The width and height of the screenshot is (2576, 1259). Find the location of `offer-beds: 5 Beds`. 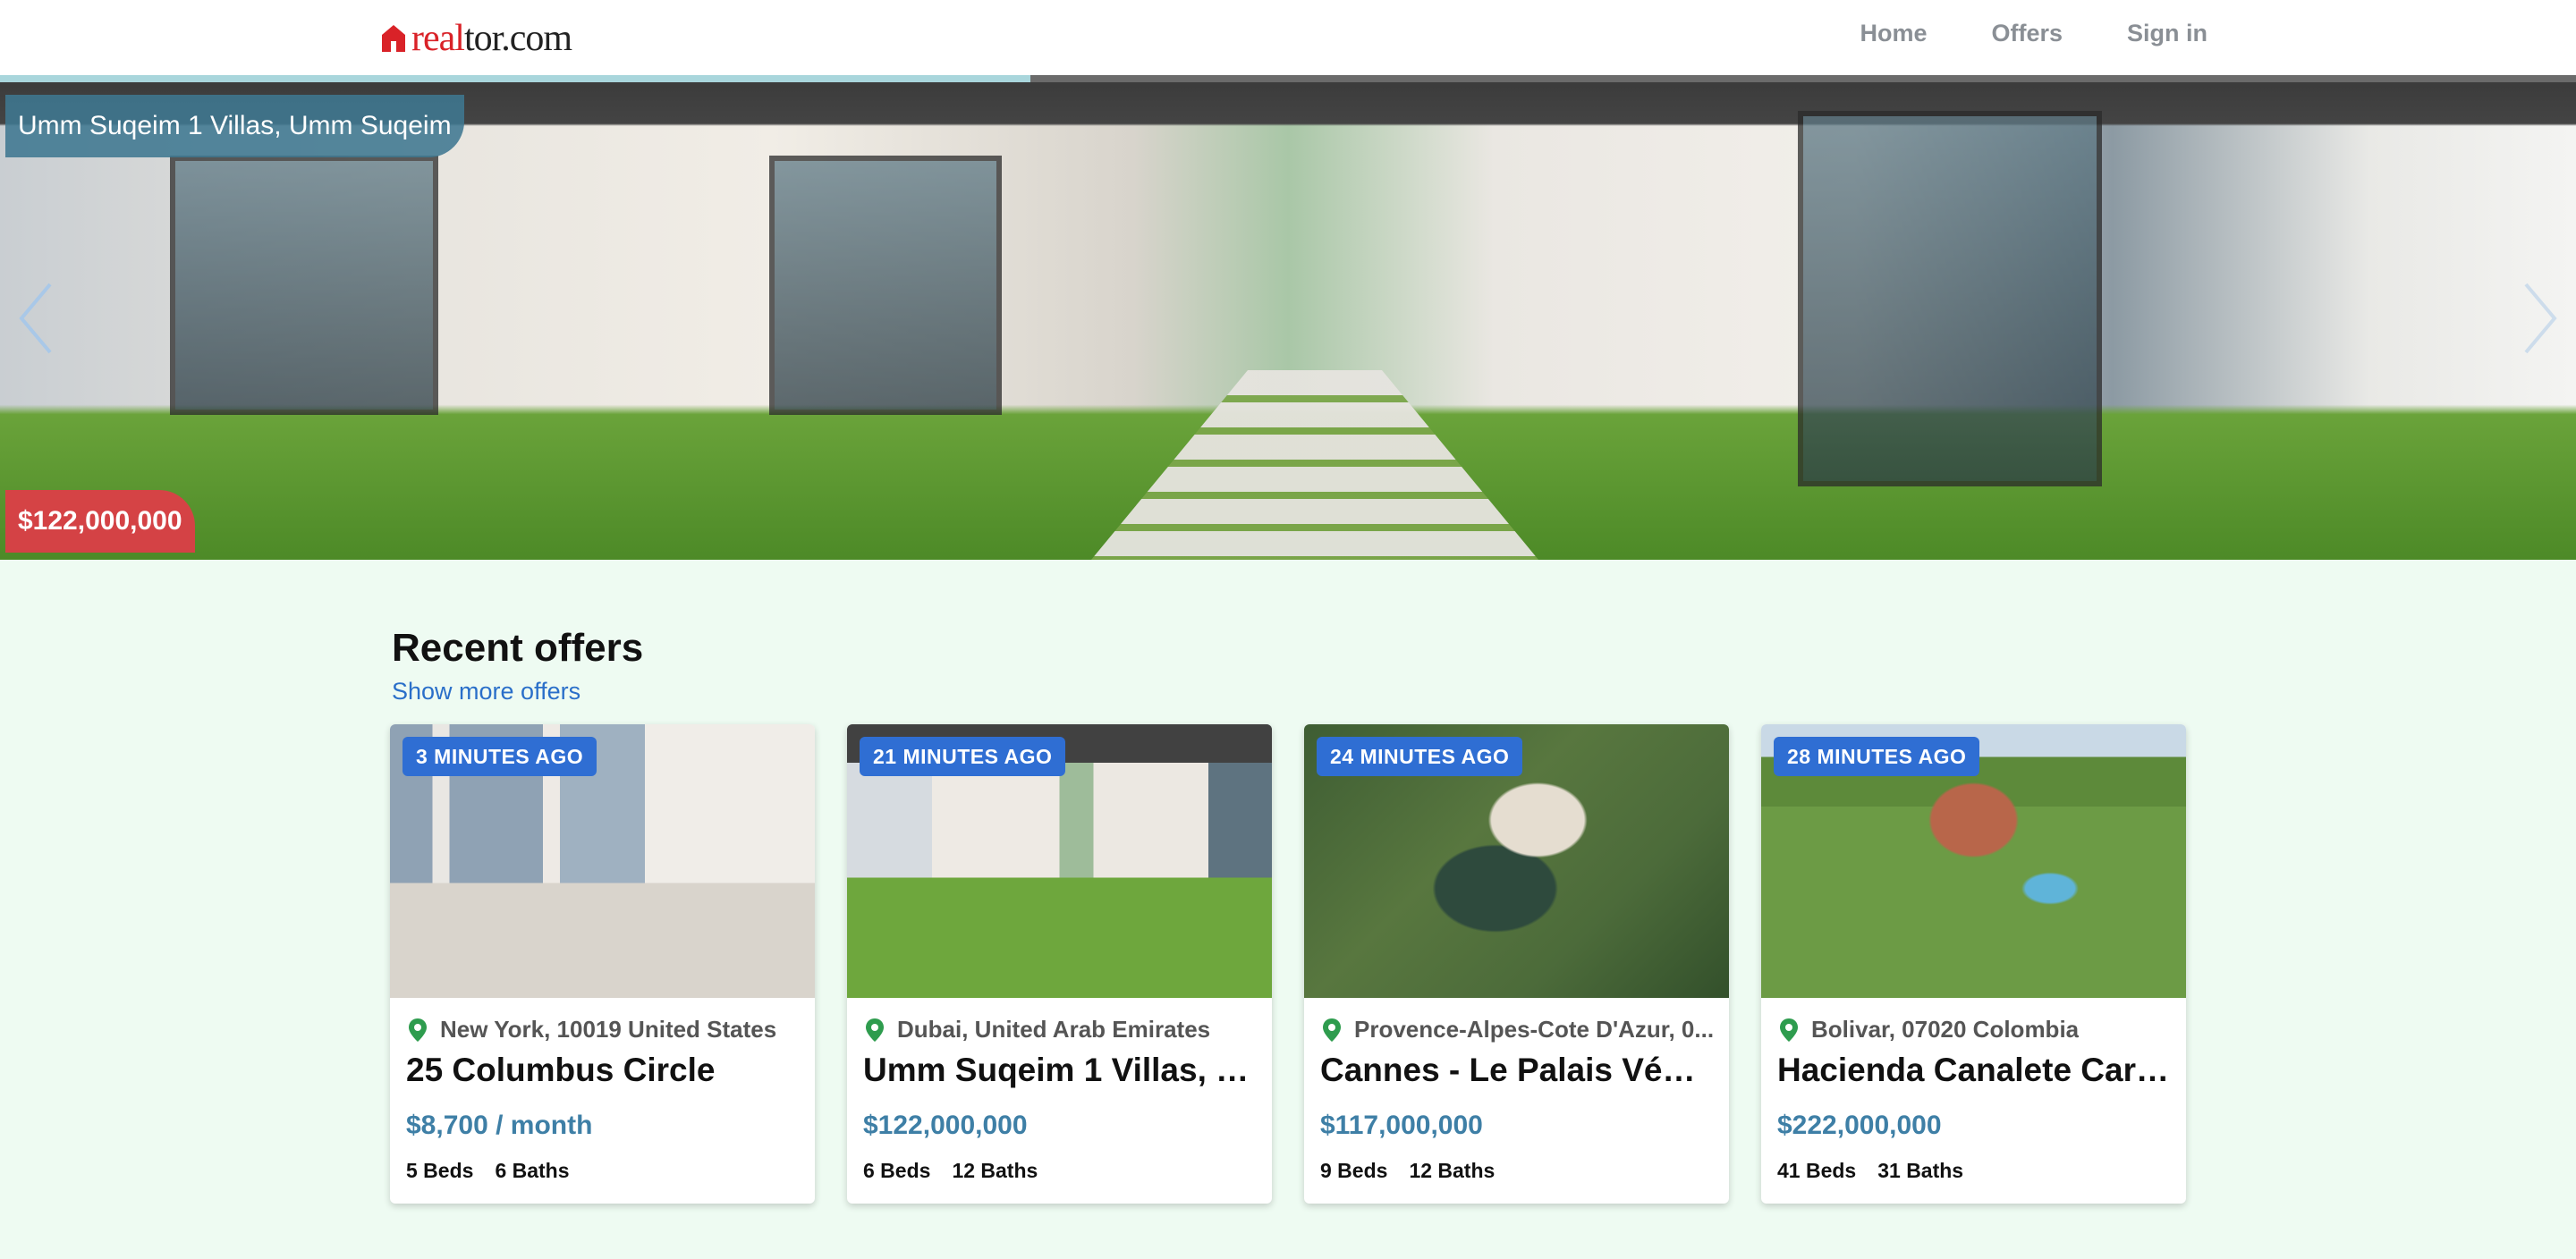

offer-beds: 5 Beds is located at coordinates (440, 1170).